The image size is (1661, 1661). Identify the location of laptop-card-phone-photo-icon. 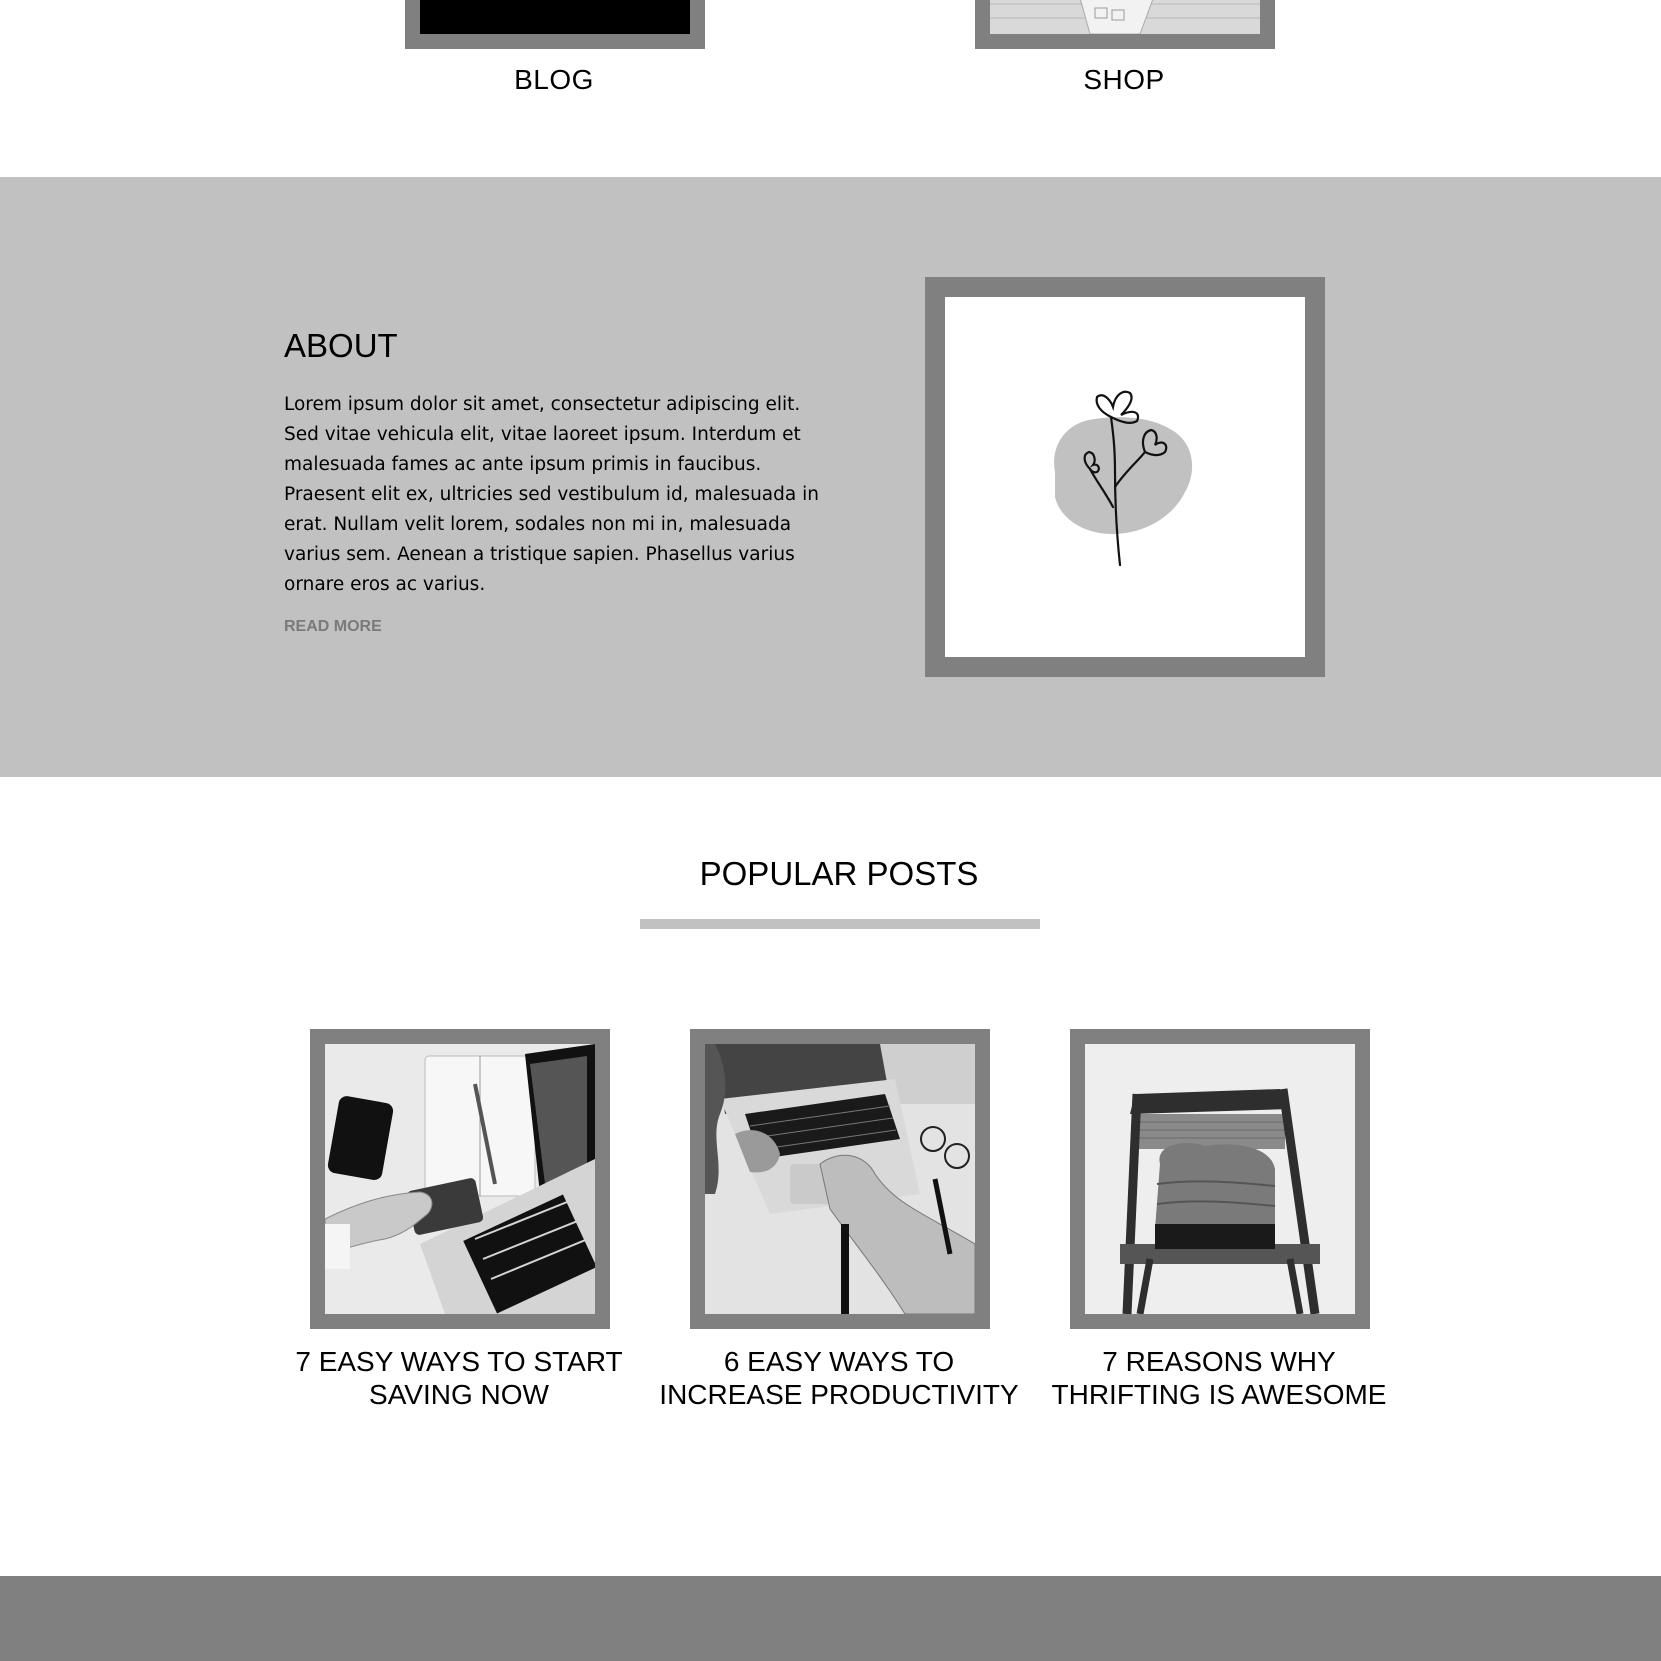
(460, 1179).